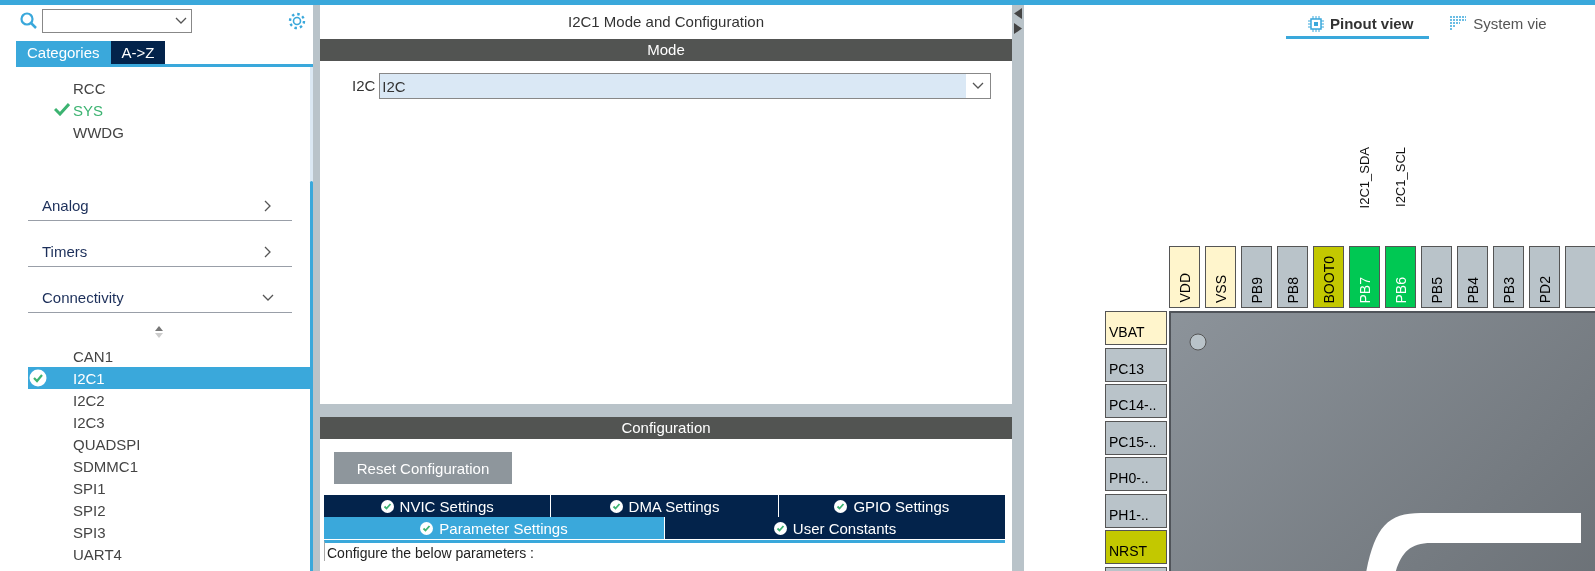  What do you see at coordinates (666, 428) in the screenshot?
I see `section-header: Configuration` at bounding box center [666, 428].